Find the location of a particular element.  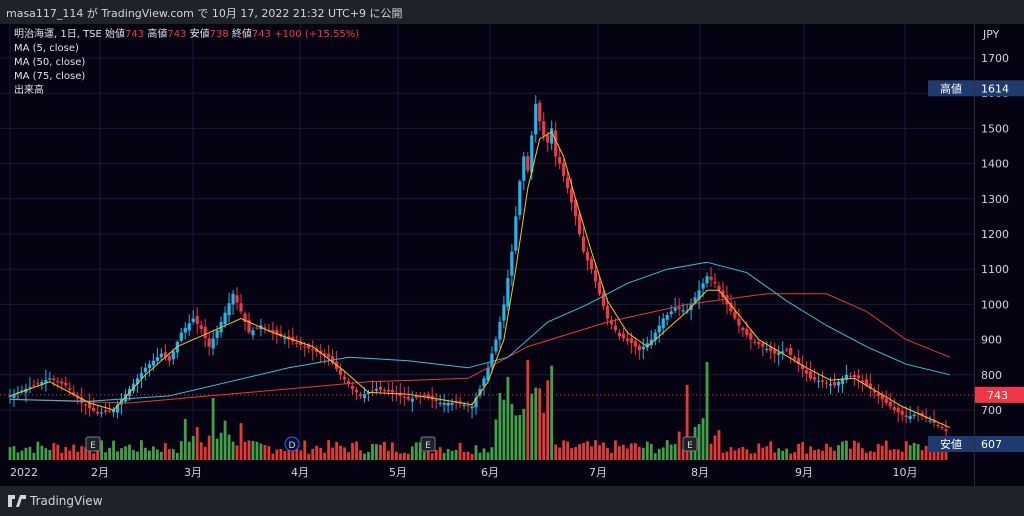

high-price-value: 1614 is located at coordinates (995, 88).